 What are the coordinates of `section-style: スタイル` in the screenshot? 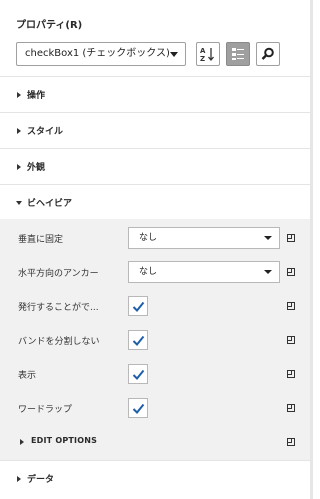 It's located at (155, 130).